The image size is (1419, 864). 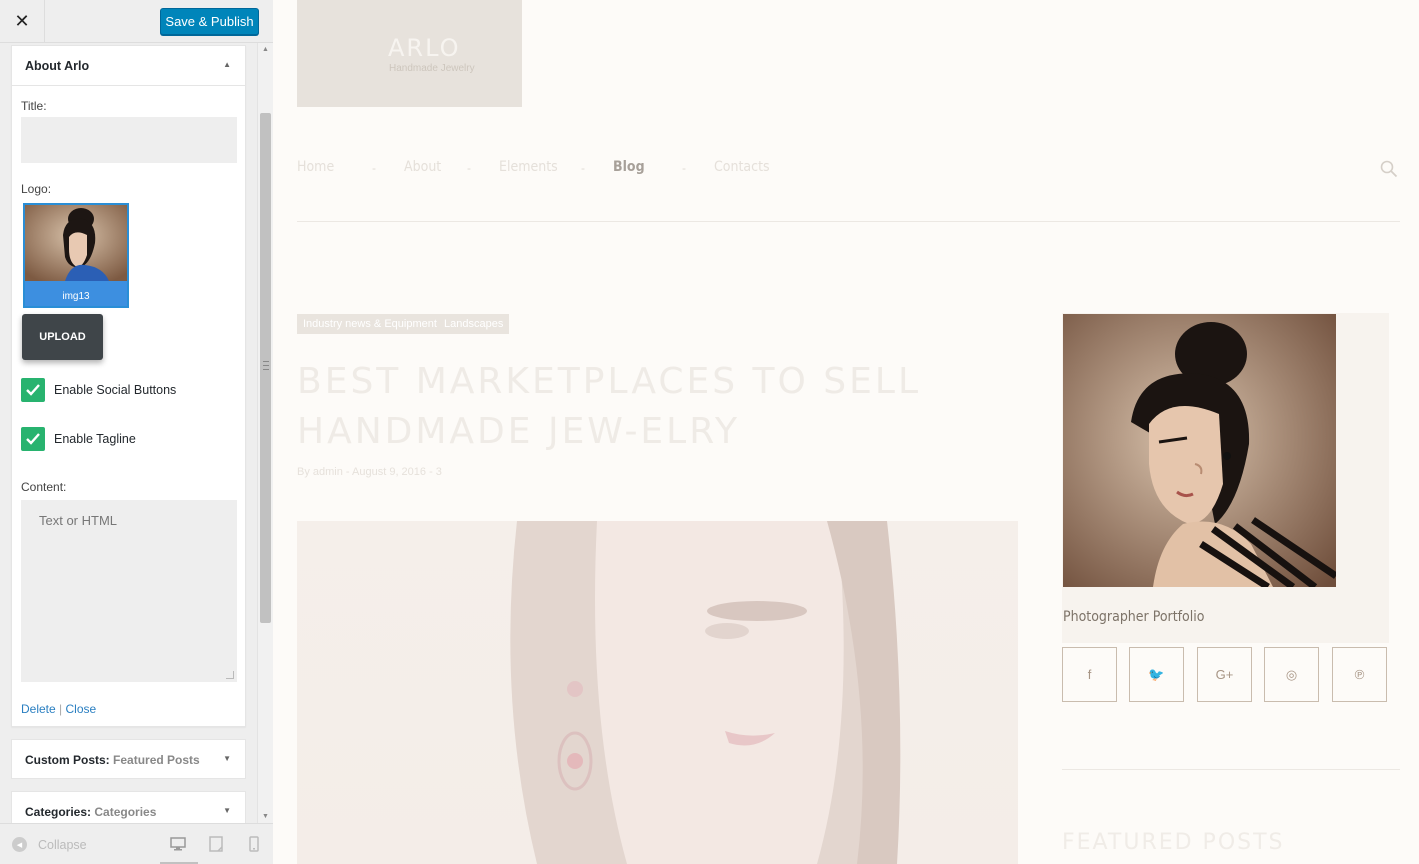 I want to click on mobile-icon, so click(x=254, y=844).